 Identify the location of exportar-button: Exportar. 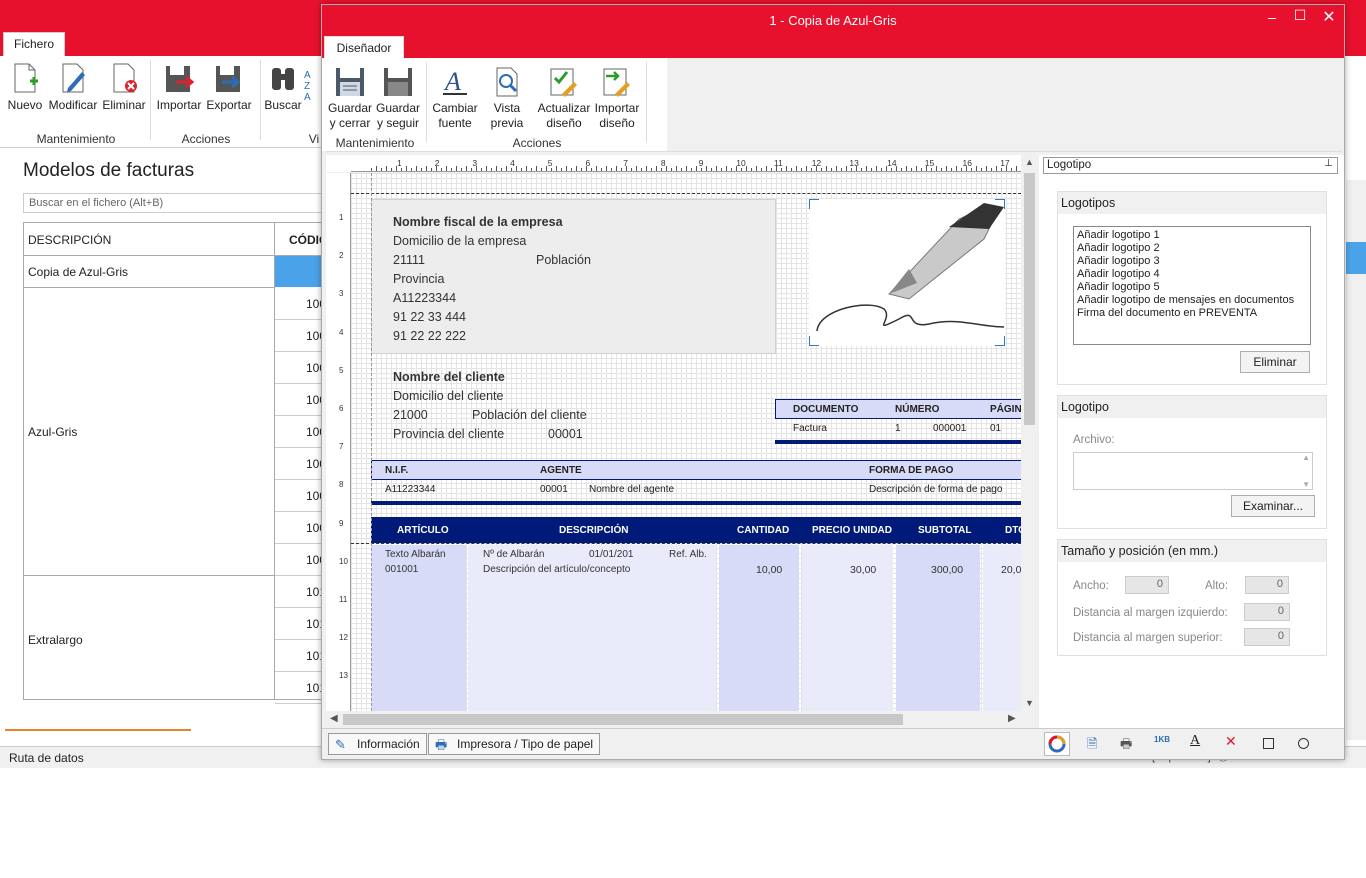
(229, 87).